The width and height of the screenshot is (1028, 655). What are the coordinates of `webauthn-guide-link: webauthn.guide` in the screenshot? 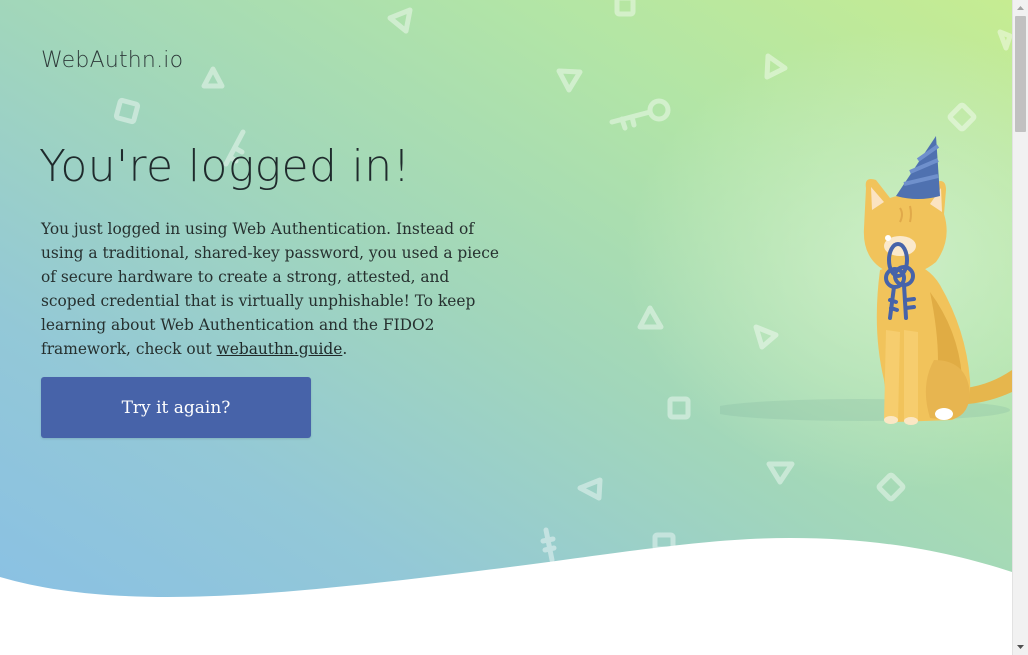 It's located at (280, 349).